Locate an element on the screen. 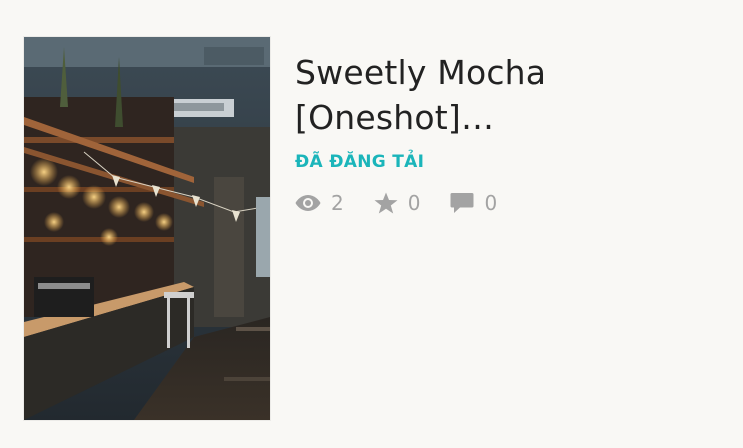 The width and height of the screenshot is (743, 448). votes-count: 0 is located at coordinates (414, 203).